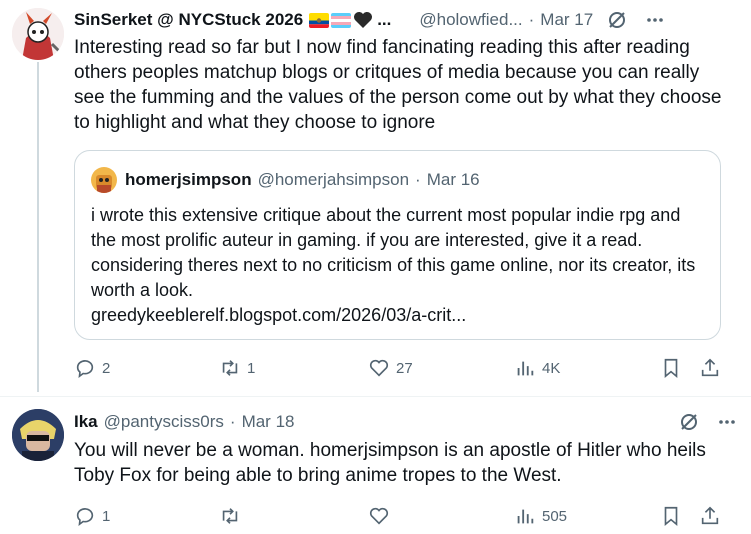 The width and height of the screenshot is (751, 534). What do you see at coordinates (555, 516) in the screenshot?
I see `views-count: 505` at bounding box center [555, 516].